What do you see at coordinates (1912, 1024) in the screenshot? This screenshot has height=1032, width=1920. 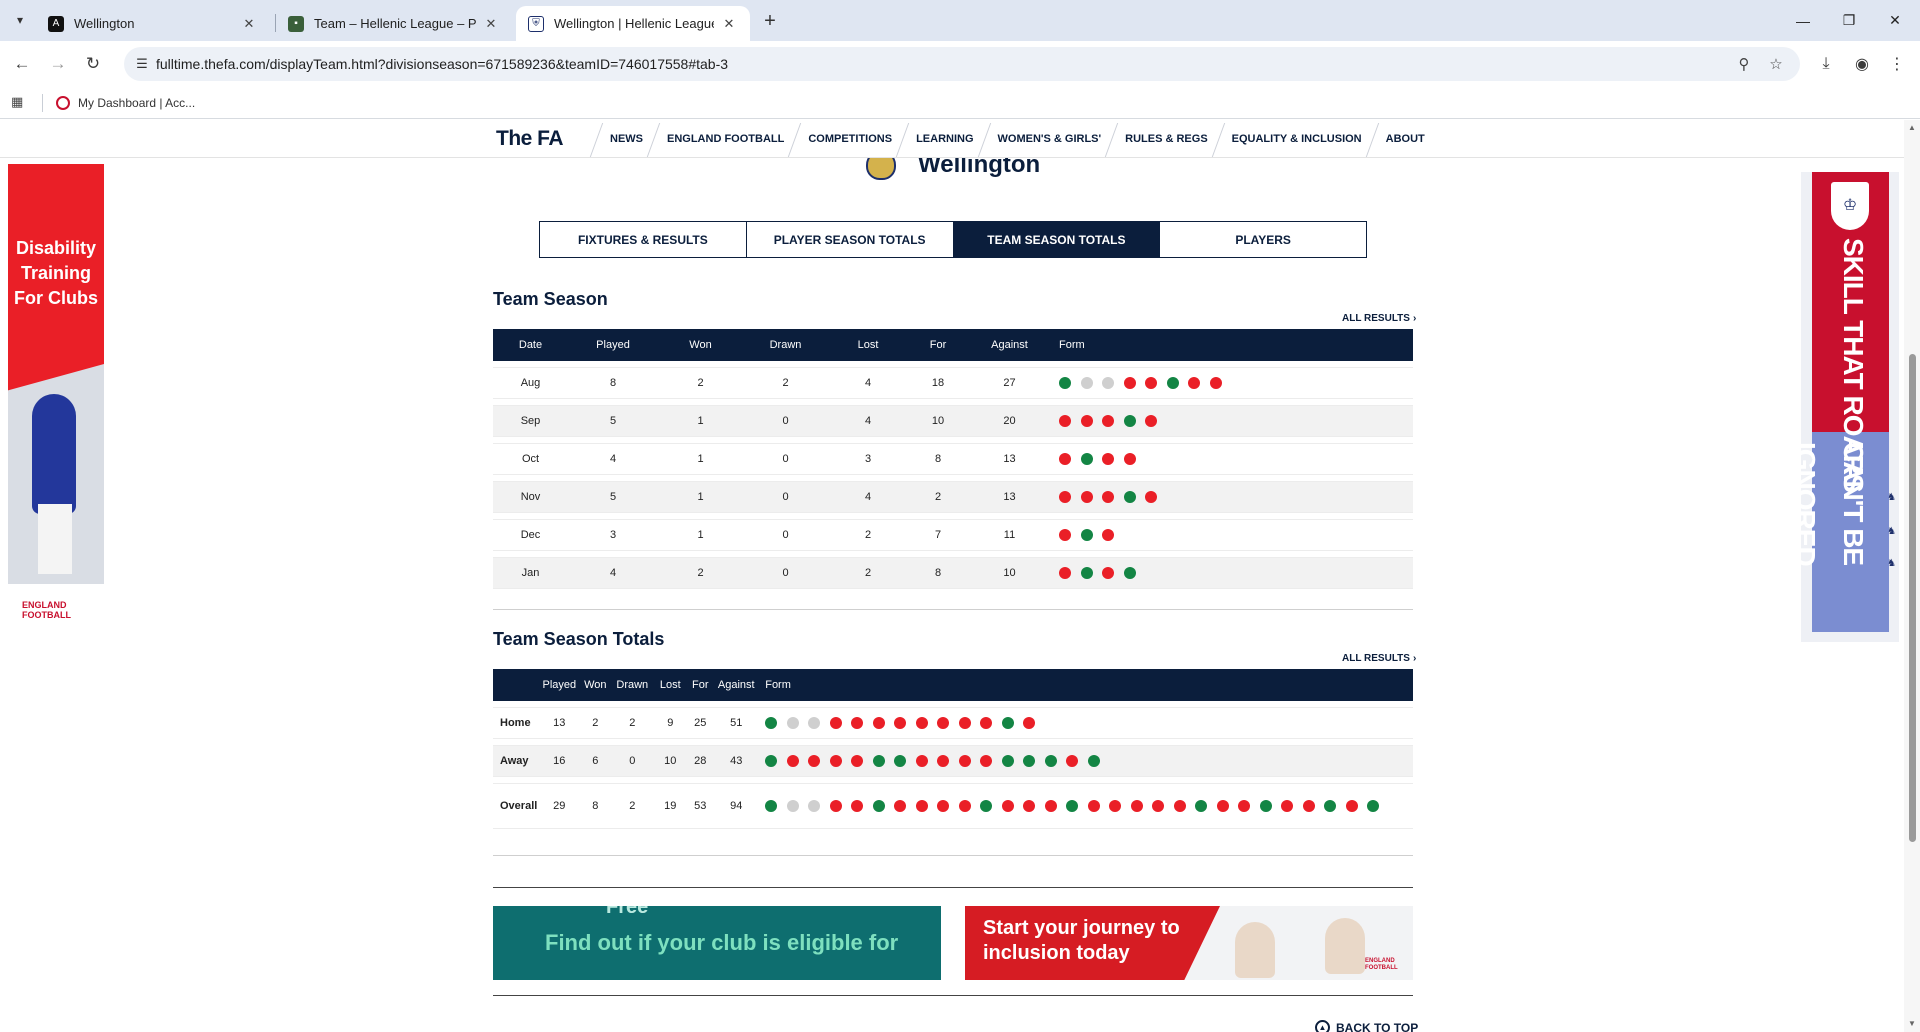 I see `scroll-down-icon: ▼` at bounding box center [1912, 1024].